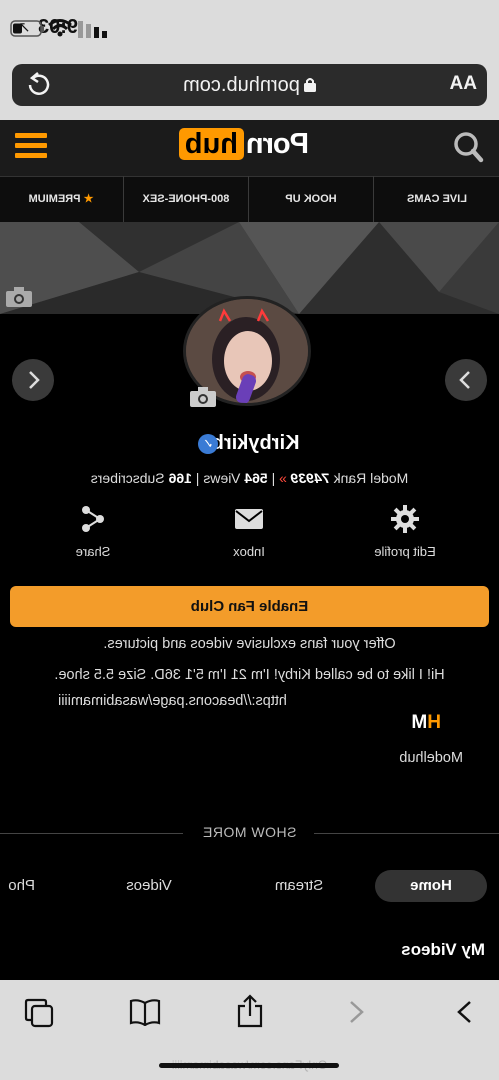 The width and height of the screenshot is (499, 1080). Describe the element at coordinates (419, 722) in the screenshot. I see `modelhub-logo-m: M` at that location.